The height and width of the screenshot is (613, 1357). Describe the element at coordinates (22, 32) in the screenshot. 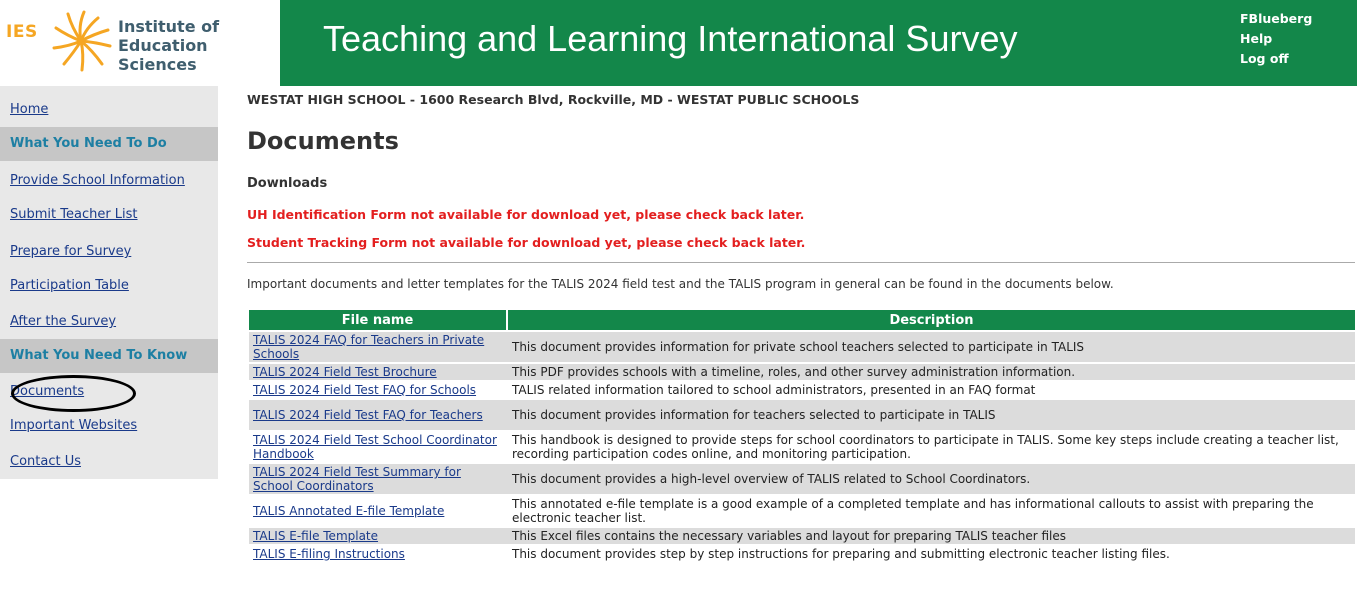

I see `logo-ies-text: IES` at that location.